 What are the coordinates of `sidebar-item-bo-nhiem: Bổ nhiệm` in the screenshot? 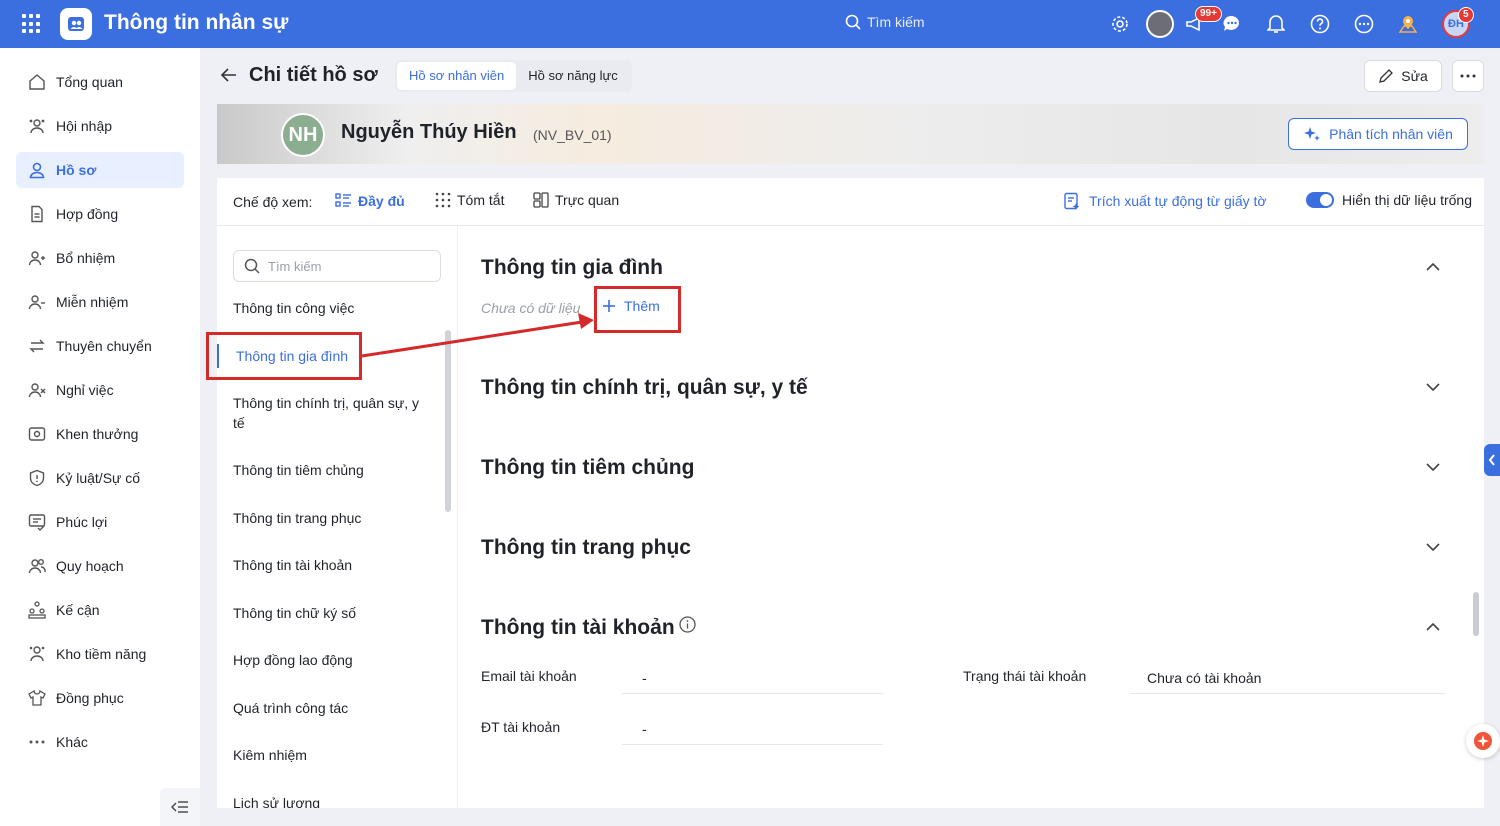 It's located at (100, 258).